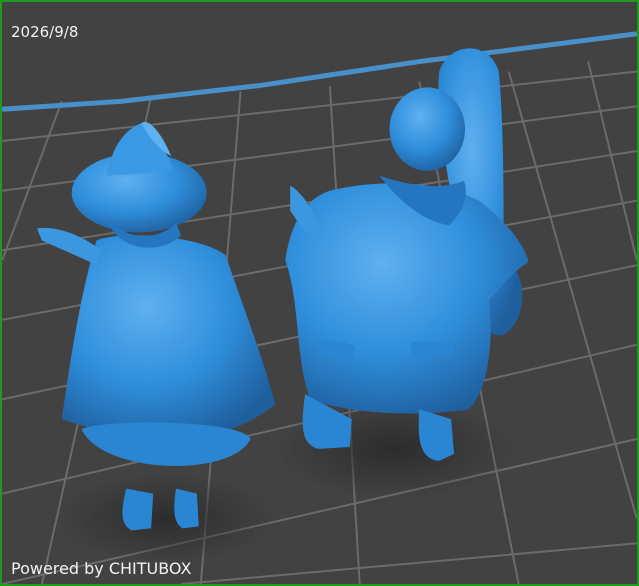 The width and height of the screenshot is (639, 586). I want to click on date-label: 2026/9/8, so click(45, 32).